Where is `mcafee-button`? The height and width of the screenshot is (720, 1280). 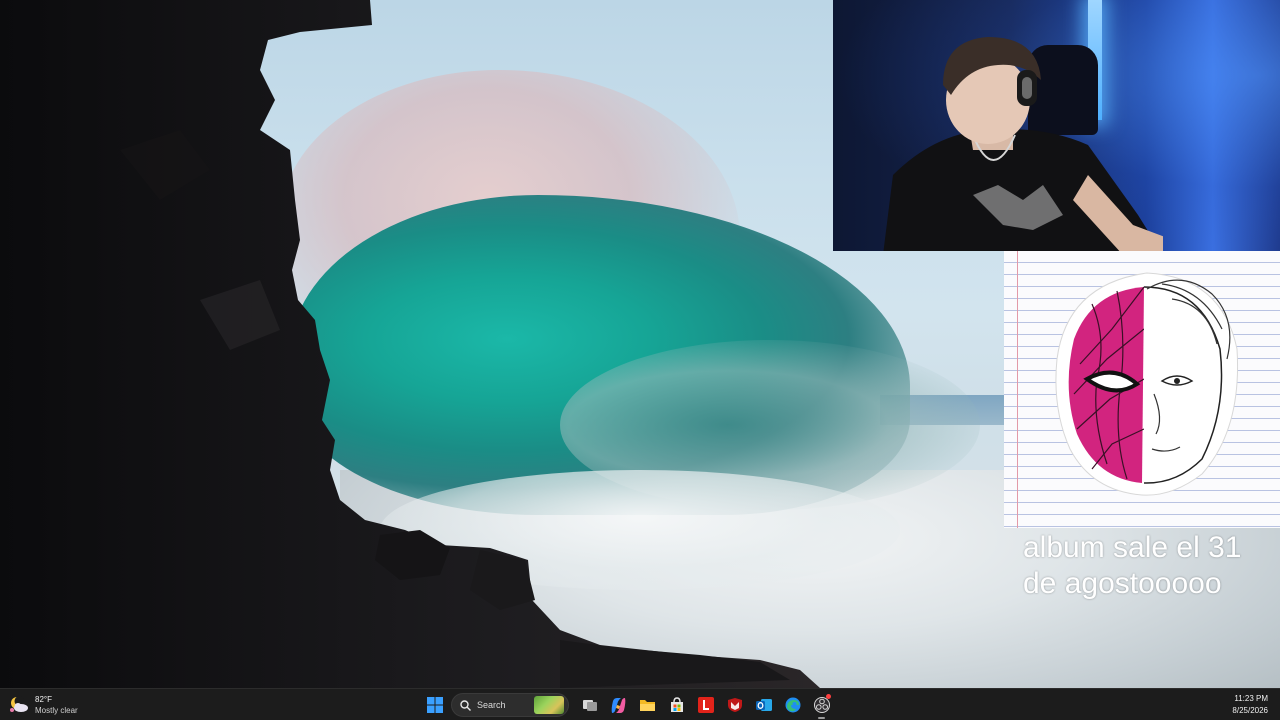 mcafee-button is located at coordinates (734, 705).